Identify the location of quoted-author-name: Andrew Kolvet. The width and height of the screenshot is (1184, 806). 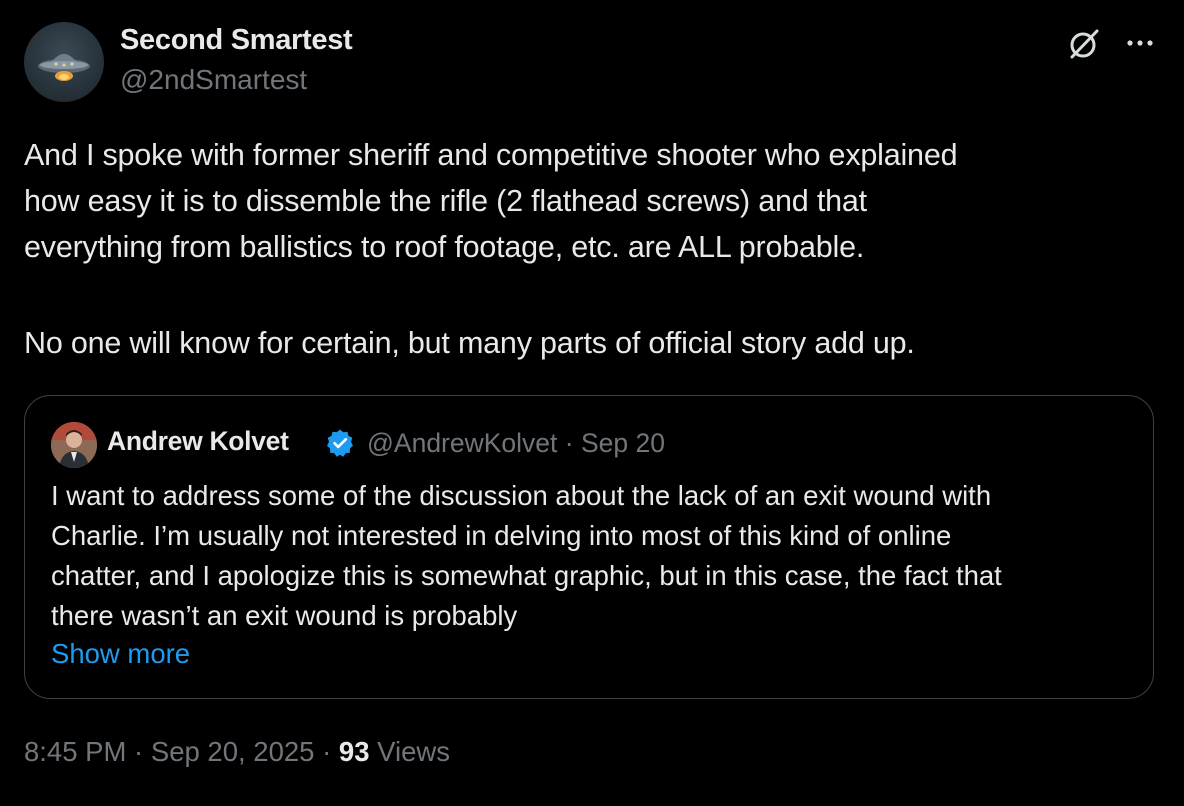
(198, 441).